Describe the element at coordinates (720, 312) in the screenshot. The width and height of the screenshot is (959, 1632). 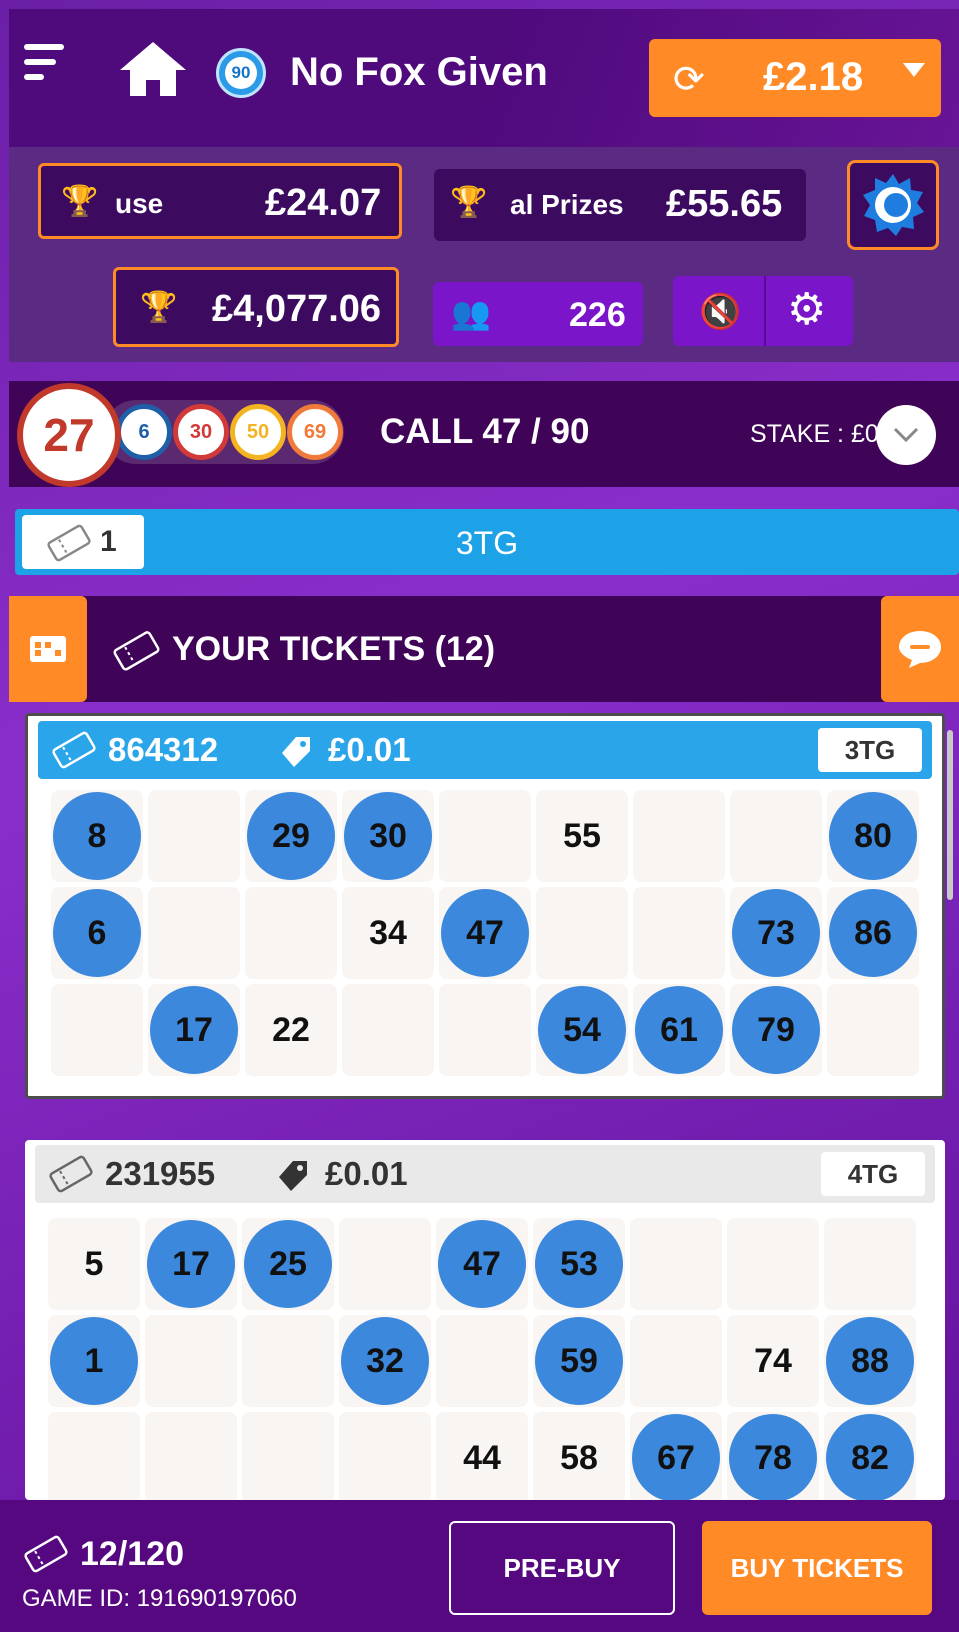
I see `mute-icon: 🔇` at that location.